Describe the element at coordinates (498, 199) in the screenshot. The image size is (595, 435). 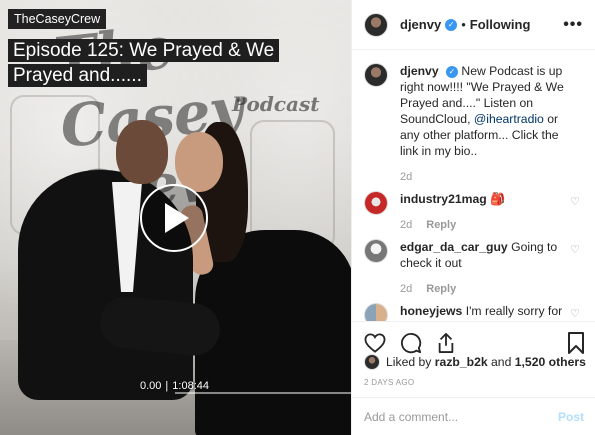
I see `backpack-emoji-icon: 🎒` at that location.